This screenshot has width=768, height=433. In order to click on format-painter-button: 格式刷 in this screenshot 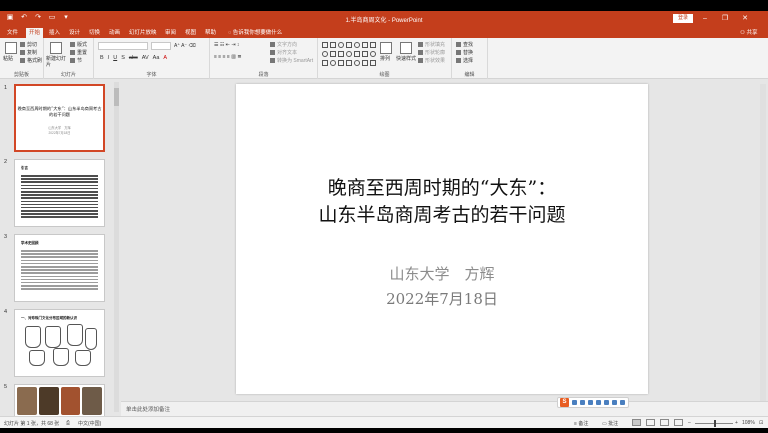, I will do `click(31, 61)`.